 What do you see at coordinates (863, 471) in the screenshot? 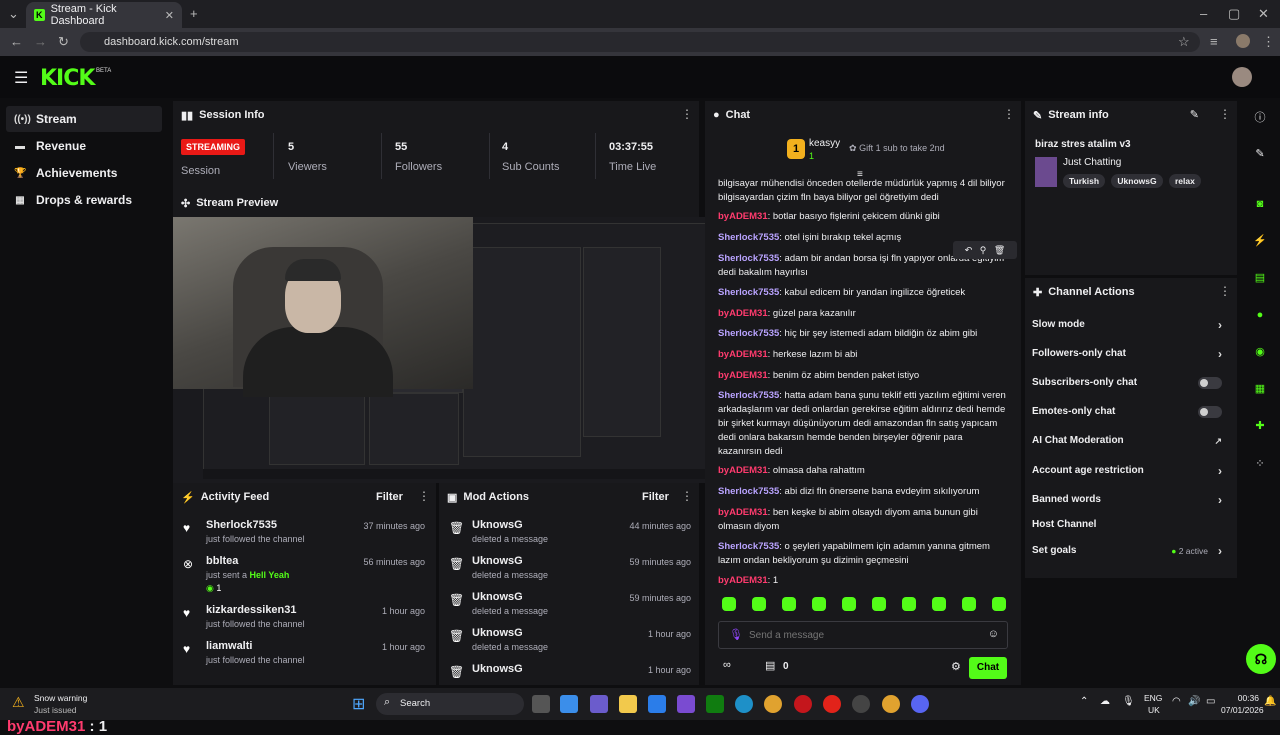
I see `chat-message: byADEM31: olmasa daha rahattım` at bounding box center [863, 471].